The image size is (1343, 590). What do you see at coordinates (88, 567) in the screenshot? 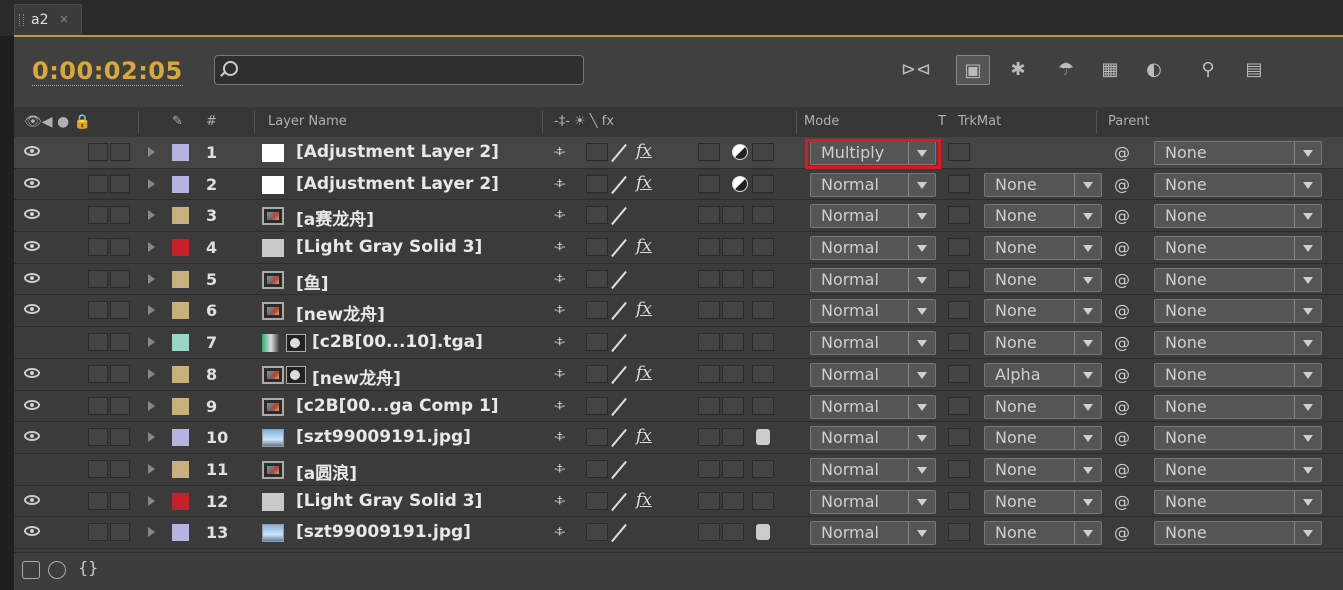
I see `expressions-braces-icon: {}` at bounding box center [88, 567].